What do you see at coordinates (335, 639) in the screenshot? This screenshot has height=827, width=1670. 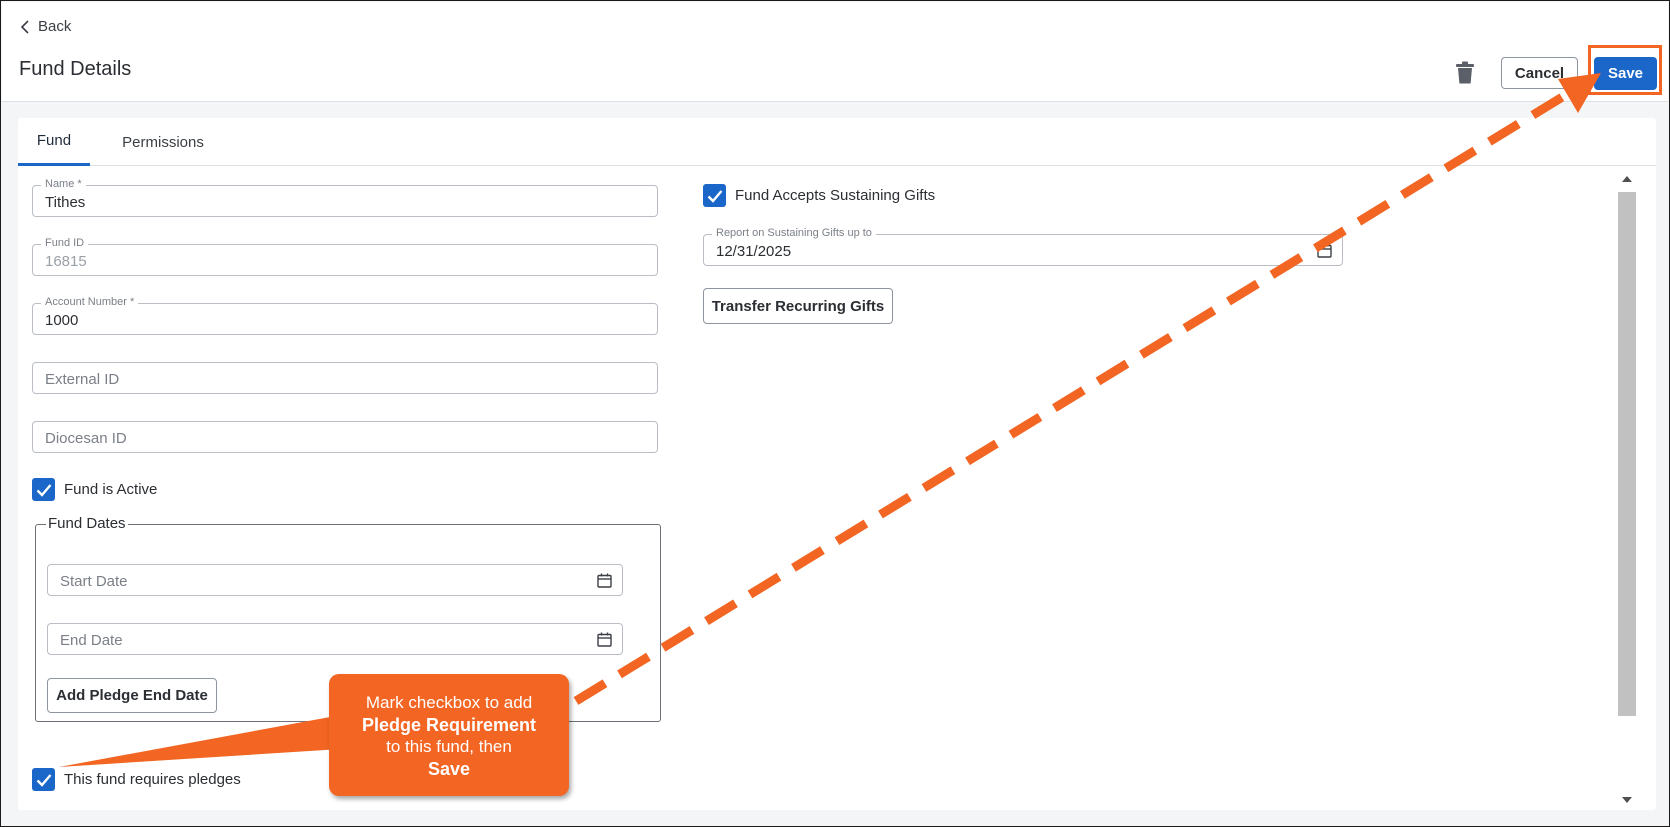 I see `end-date-field: End Date` at bounding box center [335, 639].